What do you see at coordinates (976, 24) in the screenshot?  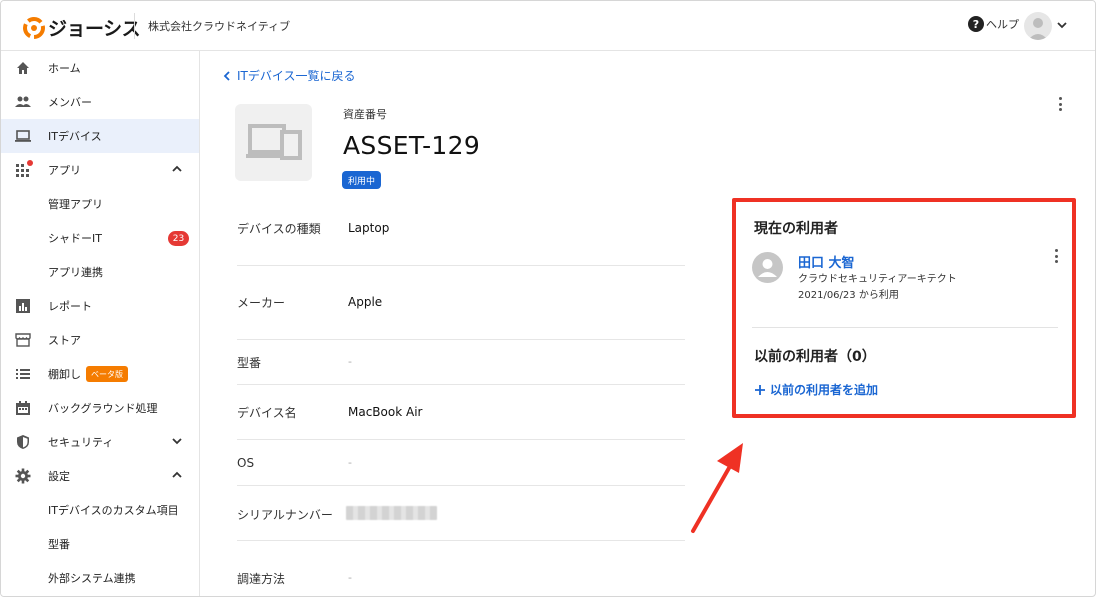 I see `help-icon: ?` at bounding box center [976, 24].